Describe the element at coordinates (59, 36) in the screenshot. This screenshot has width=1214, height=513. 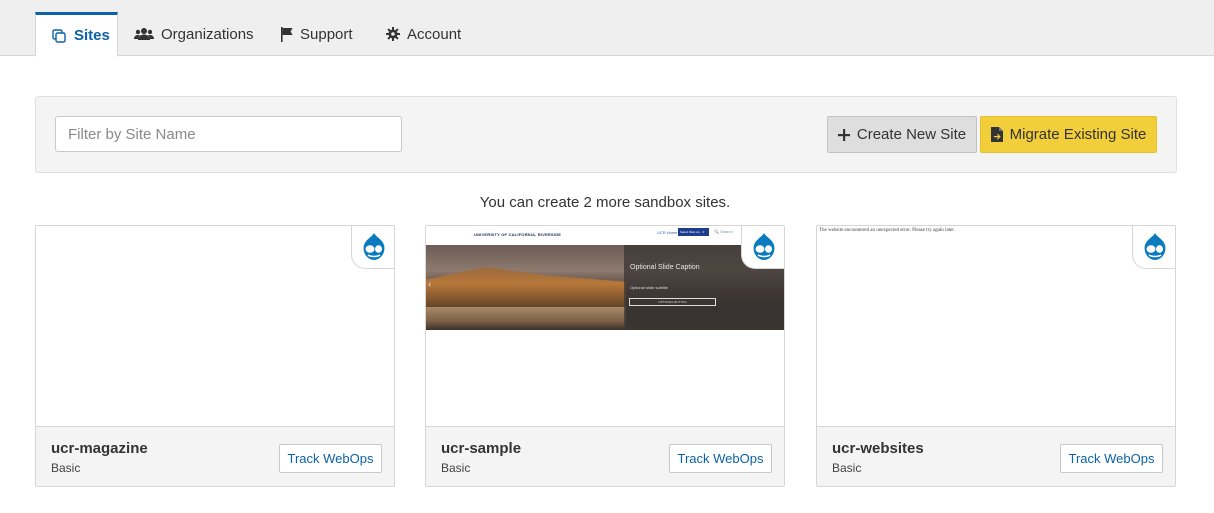
I see `sites-icon` at that location.